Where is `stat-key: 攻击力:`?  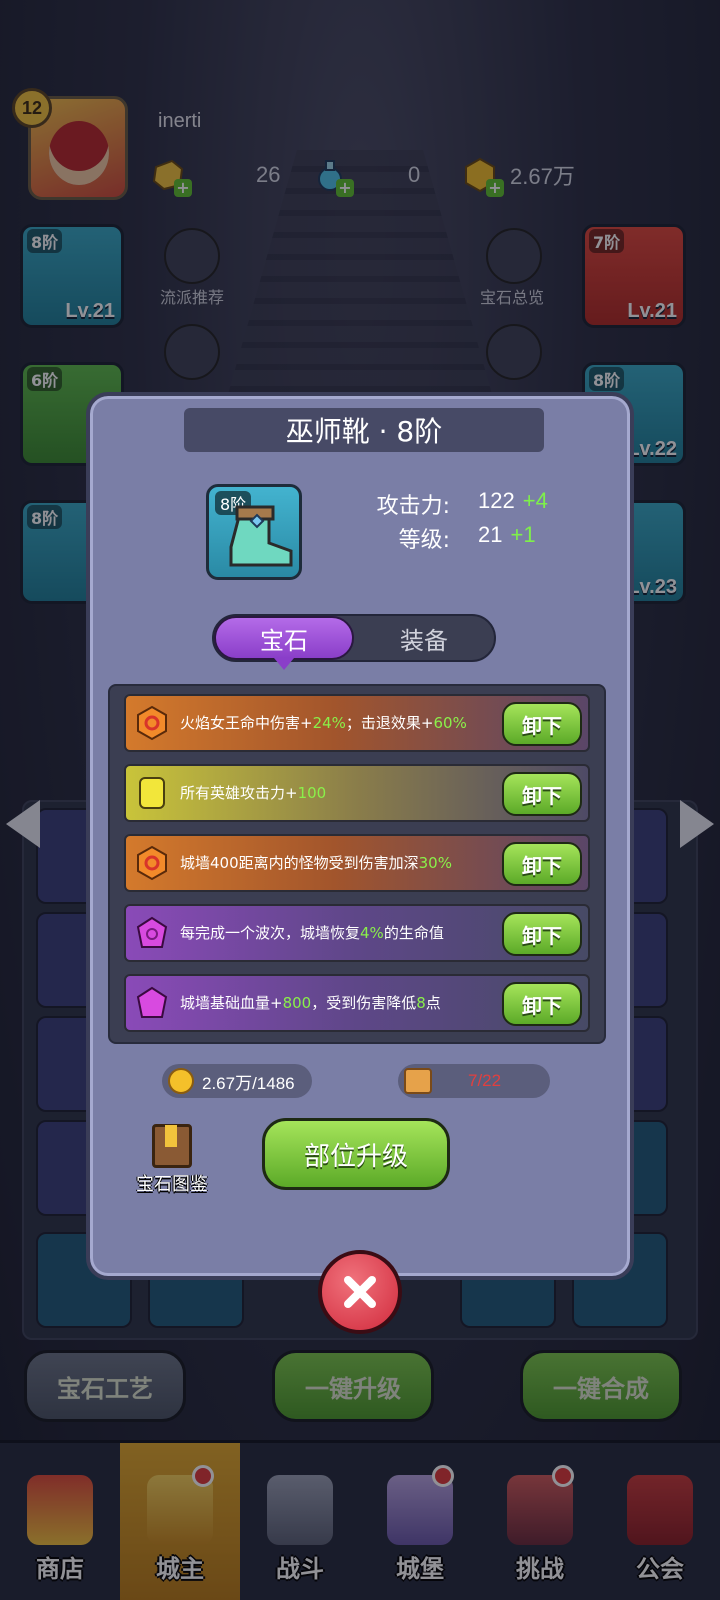
stat-key: 攻击力: is located at coordinates (413, 506).